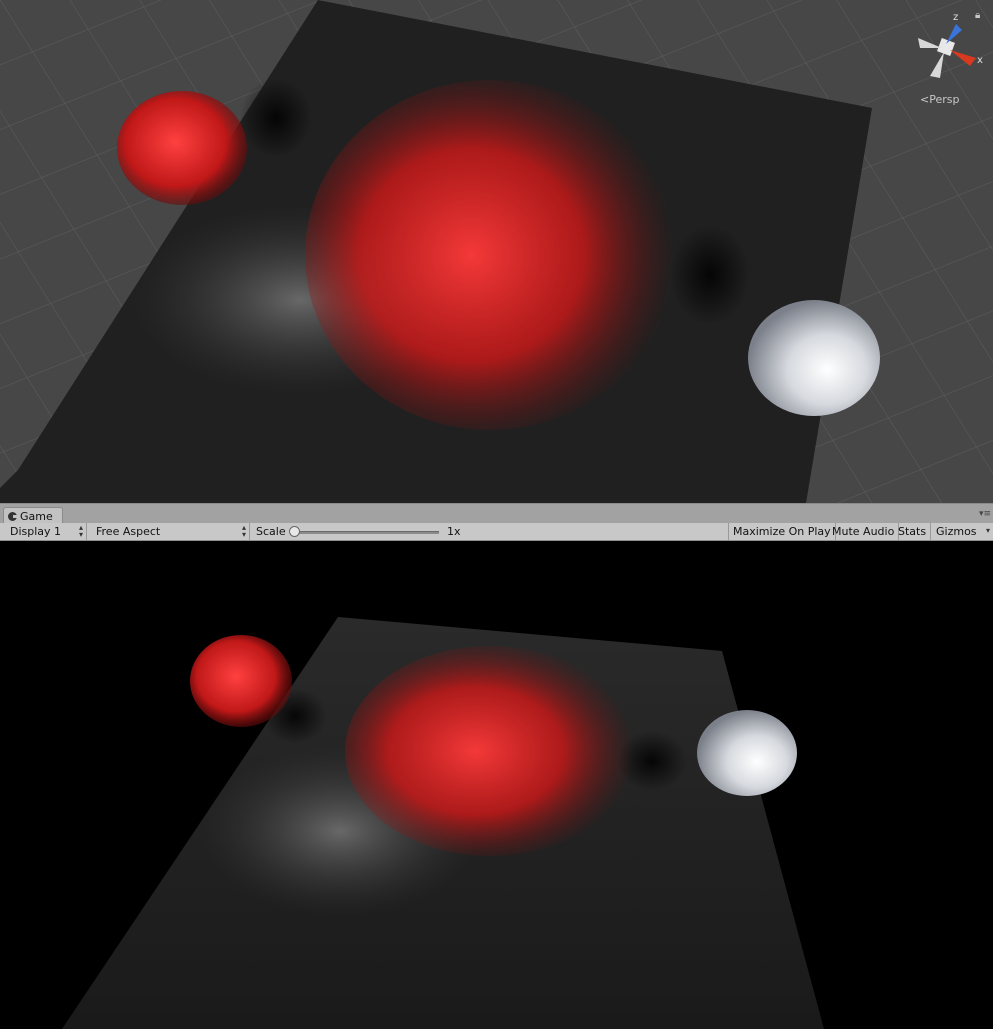 This screenshot has height=1029, width=993. I want to click on aspect-dropdown-label: Free Aspect, so click(128, 531).